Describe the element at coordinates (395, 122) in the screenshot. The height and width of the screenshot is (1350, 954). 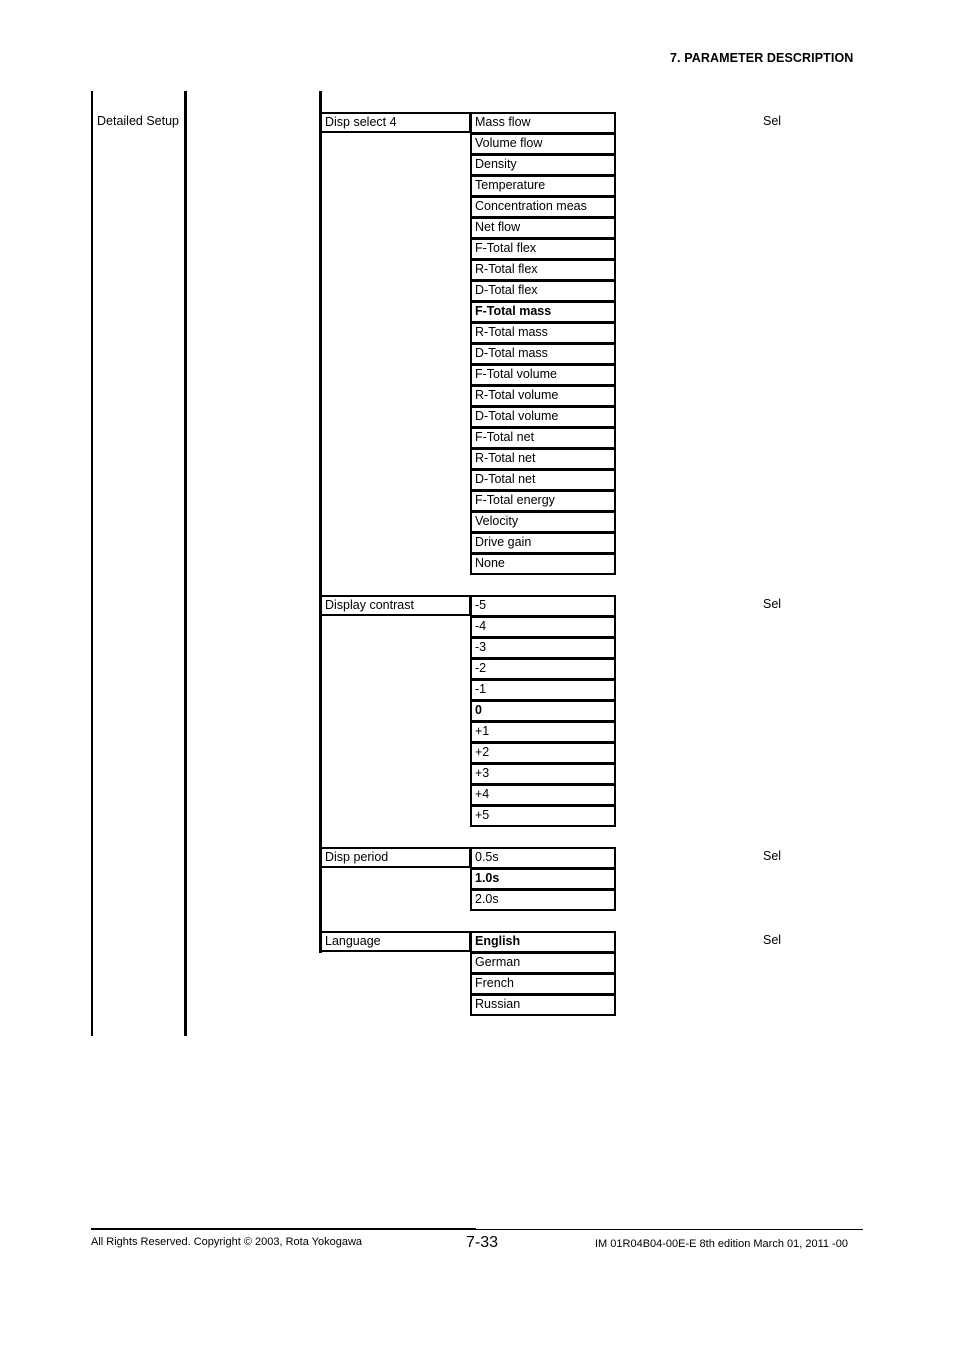
I see `parameter-name: Disp select 4` at that location.